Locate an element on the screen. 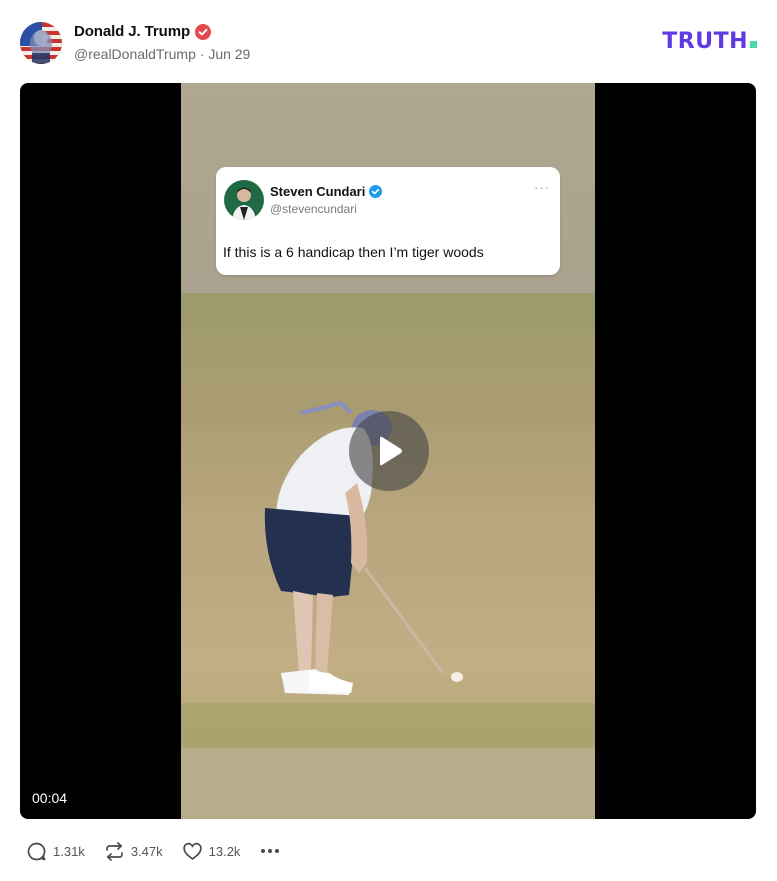 Image resolution: width=777 pixels, height=881 pixels. reply-count: 1.31k is located at coordinates (69, 851).